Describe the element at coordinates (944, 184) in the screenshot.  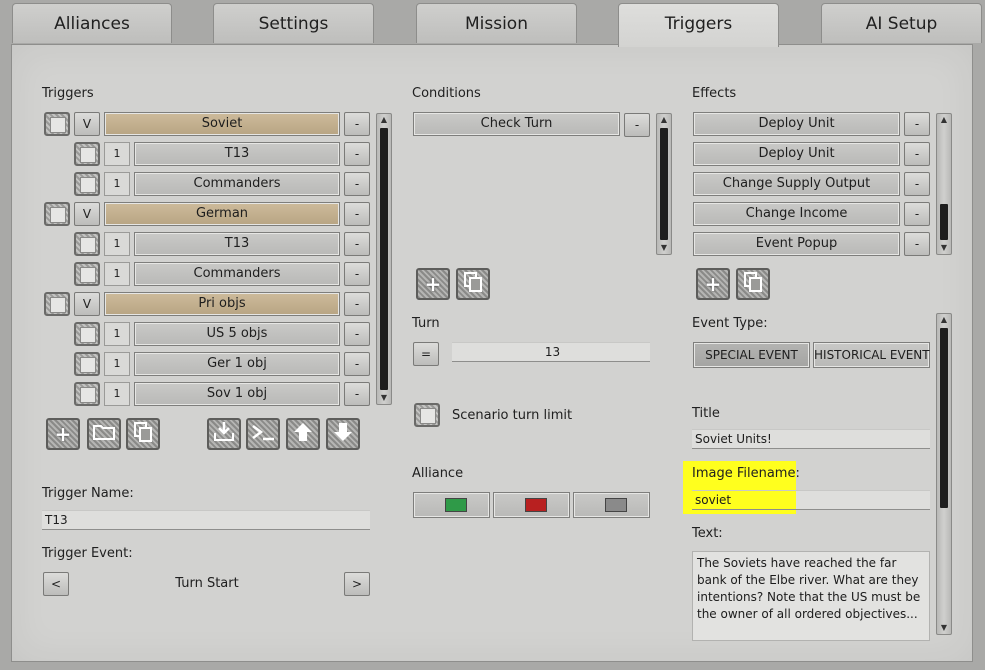
I see `effects-scrollbar: ▲ ▼` at that location.